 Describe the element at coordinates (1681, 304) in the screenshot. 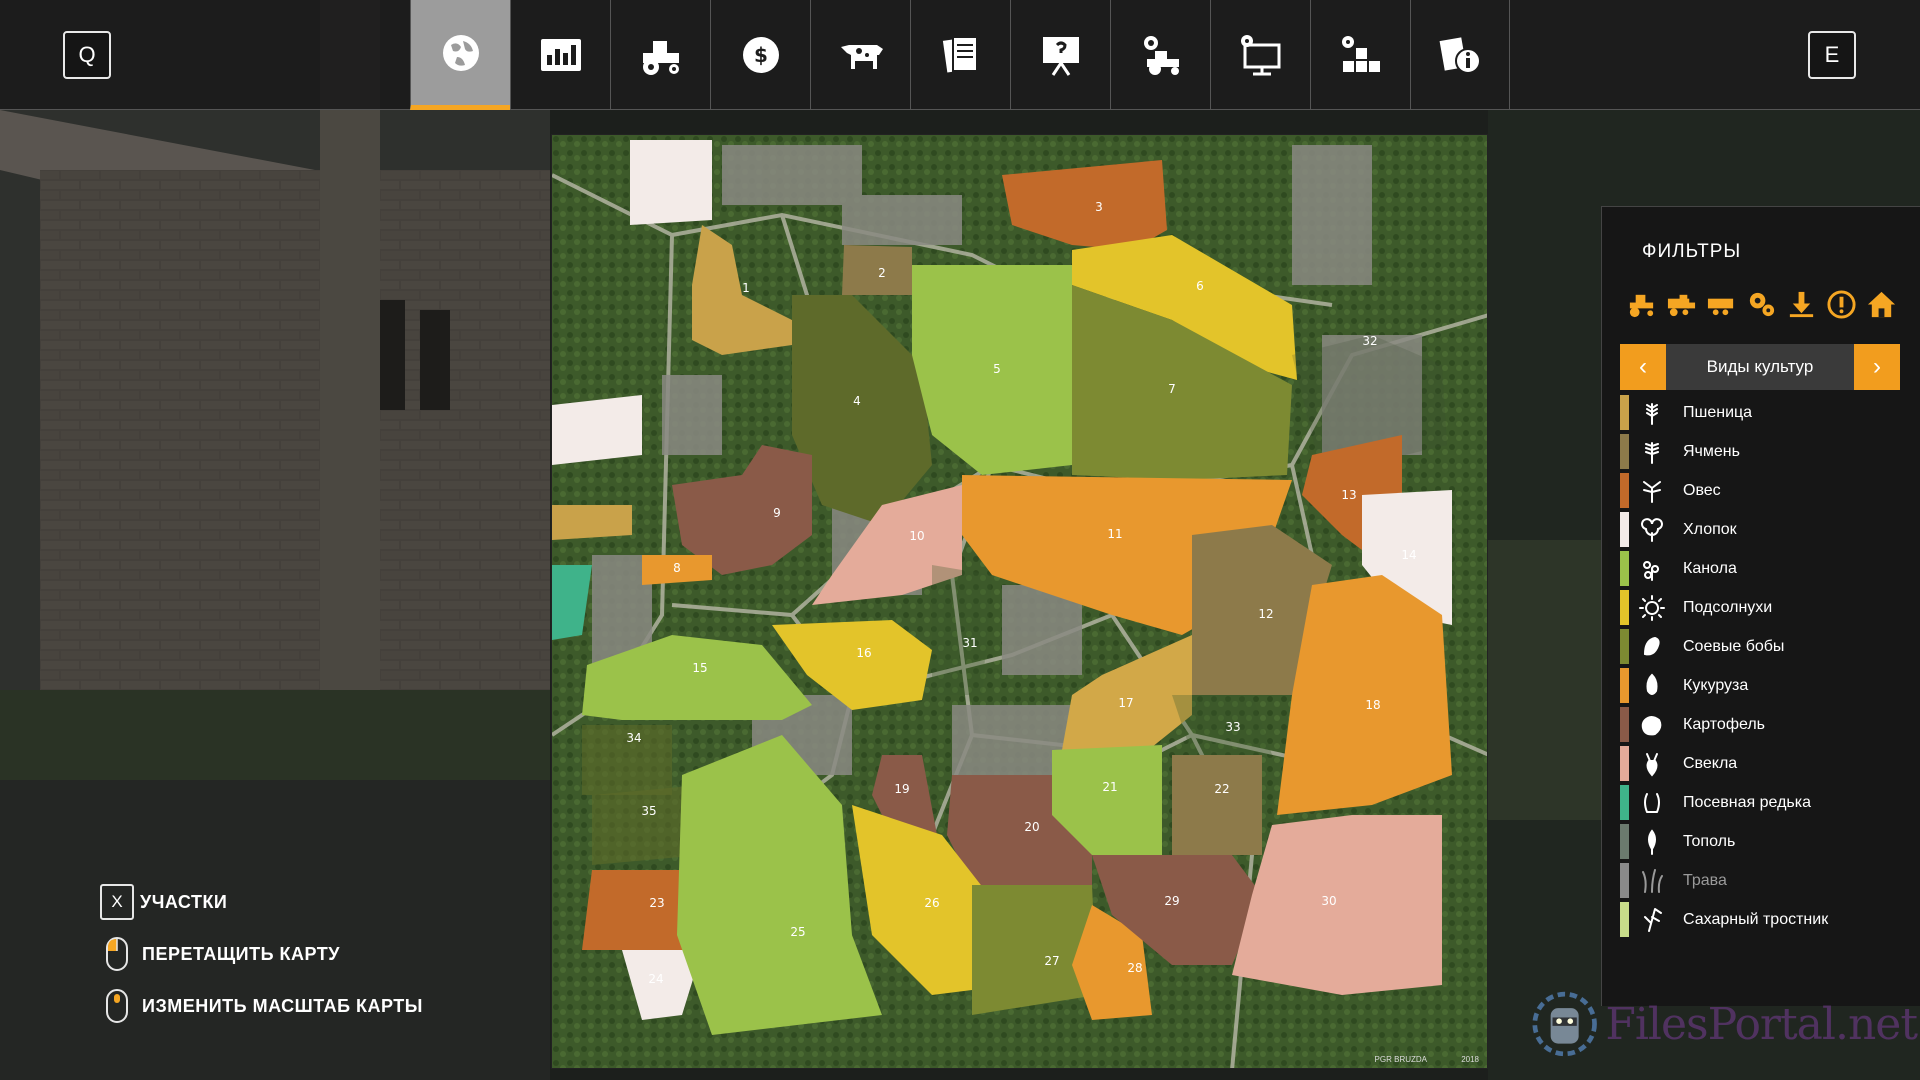

I see `combine-filter-icon` at that location.